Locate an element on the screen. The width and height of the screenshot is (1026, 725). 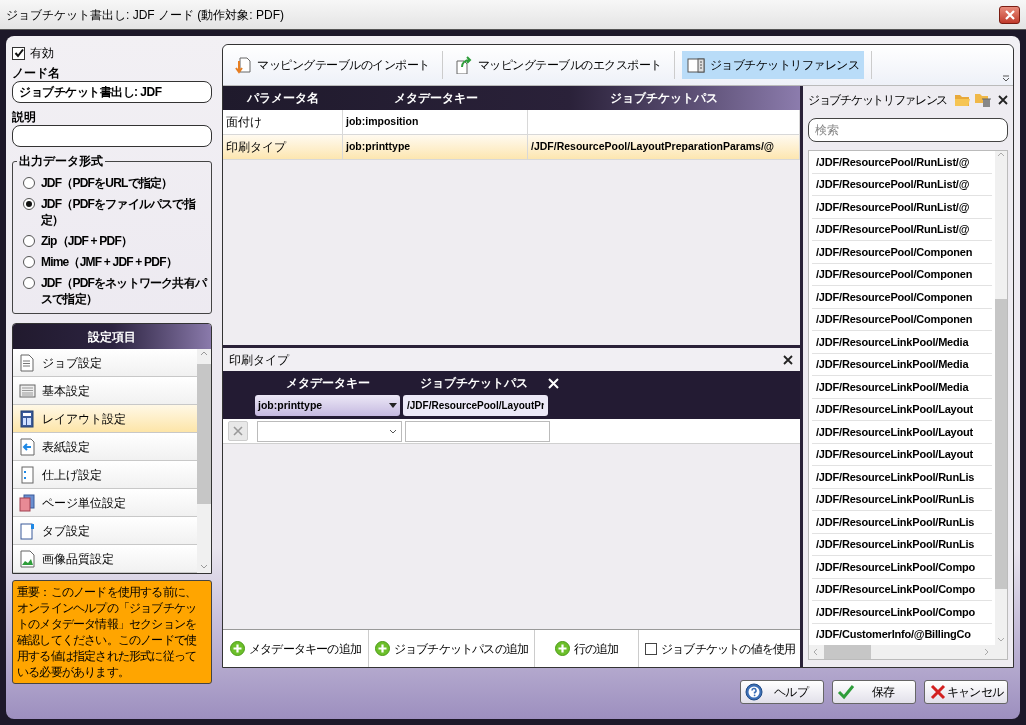
help-button: ヘルプ is located at coordinates (782, 692).